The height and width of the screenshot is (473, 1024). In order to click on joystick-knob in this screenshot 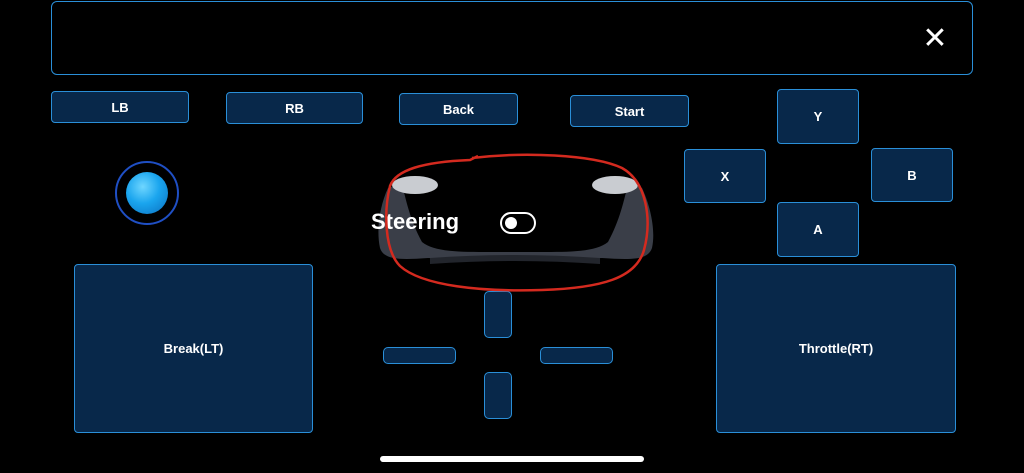, I will do `click(147, 193)`.